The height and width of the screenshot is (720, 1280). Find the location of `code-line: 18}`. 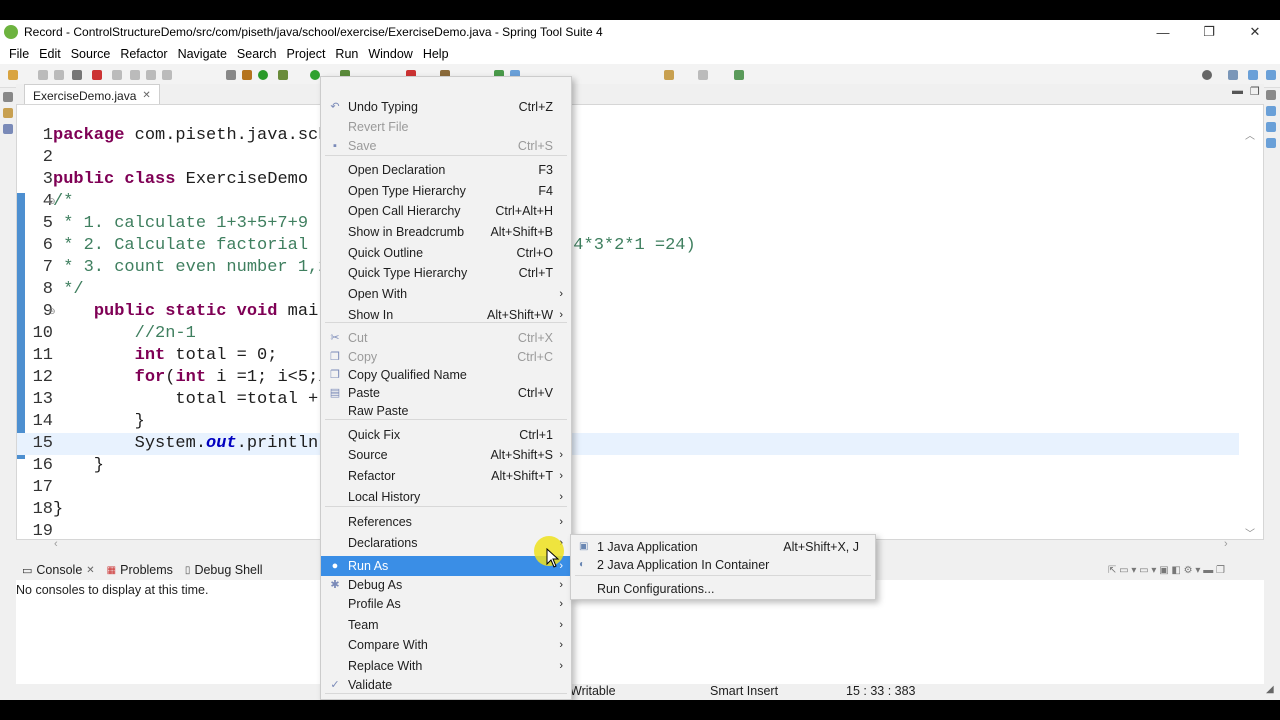

code-line: 18} is located at coordinates (628, 510).